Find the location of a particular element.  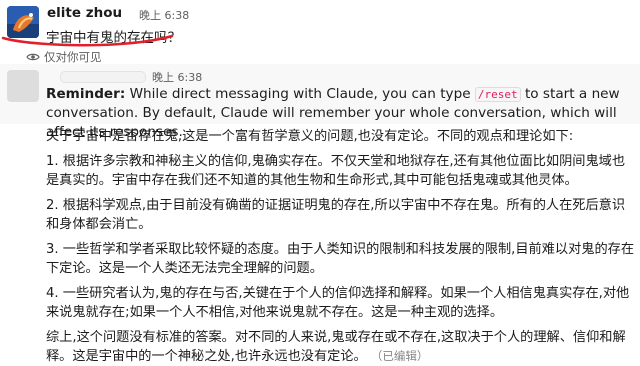

reminder-label: Reminder: is located at coordinates (86, 94).